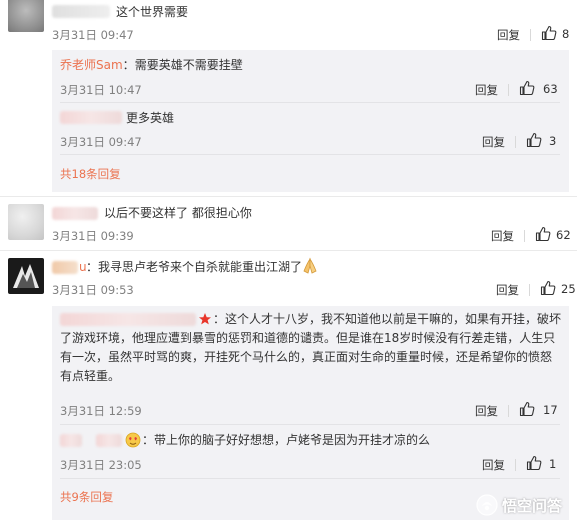  I want to click on watermark-text: 悟空问答, so click(532, 505).